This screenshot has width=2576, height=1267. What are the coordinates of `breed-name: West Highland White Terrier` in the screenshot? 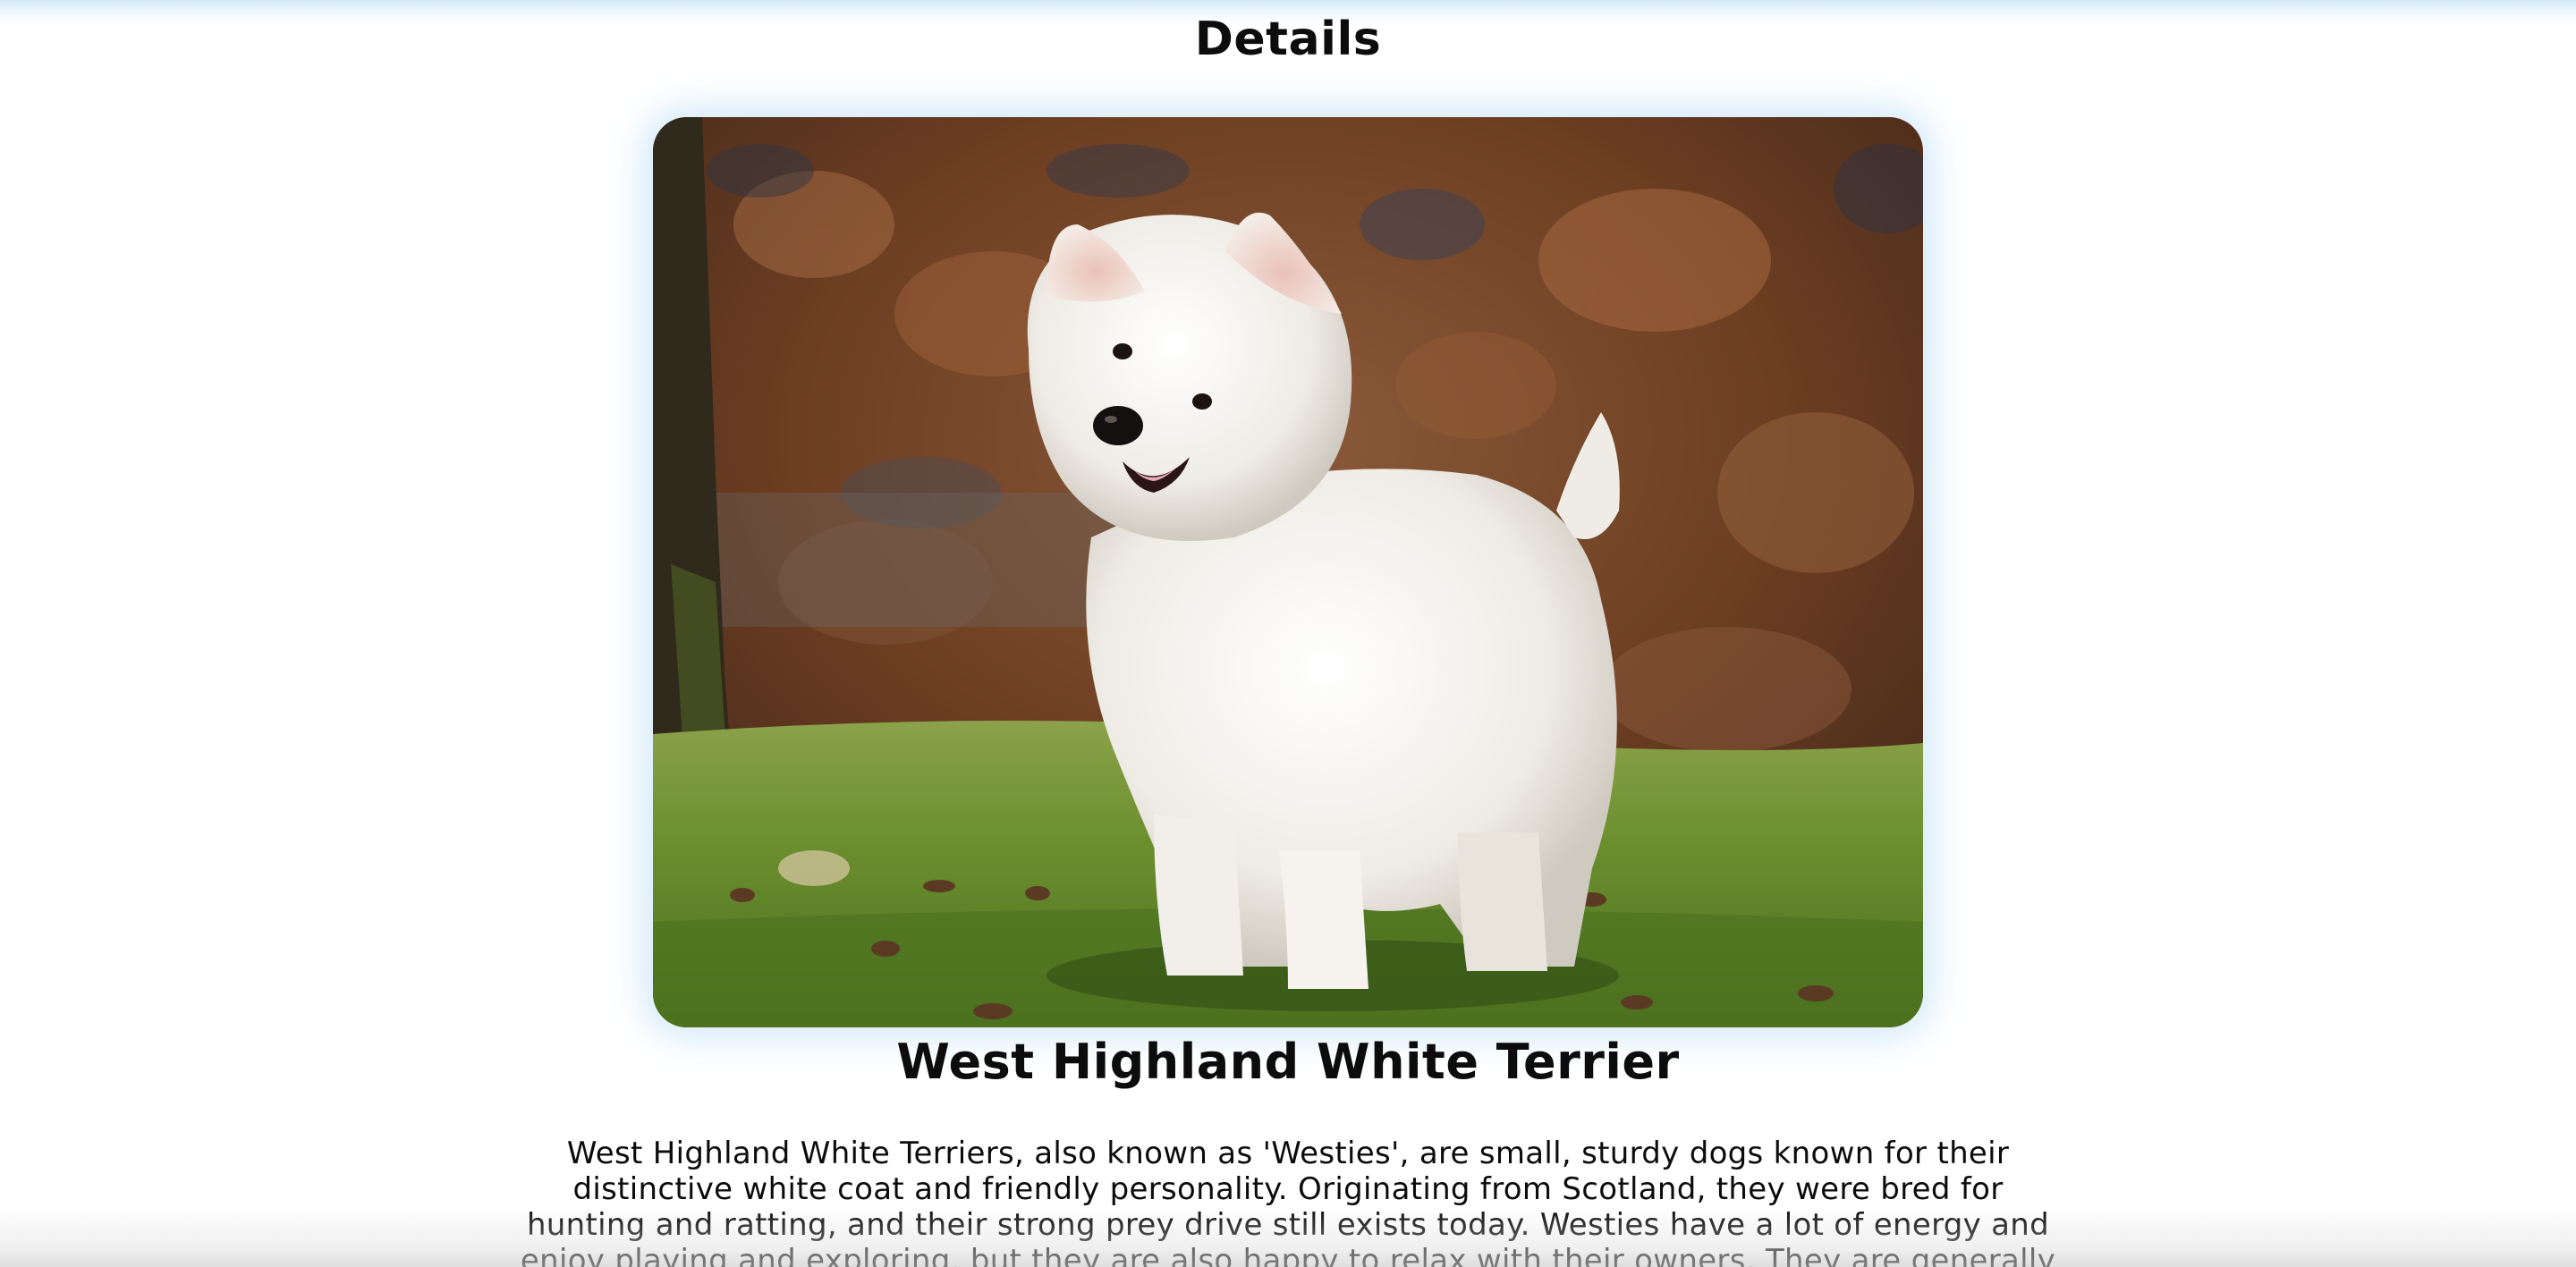 It's located at (1288, 1062).